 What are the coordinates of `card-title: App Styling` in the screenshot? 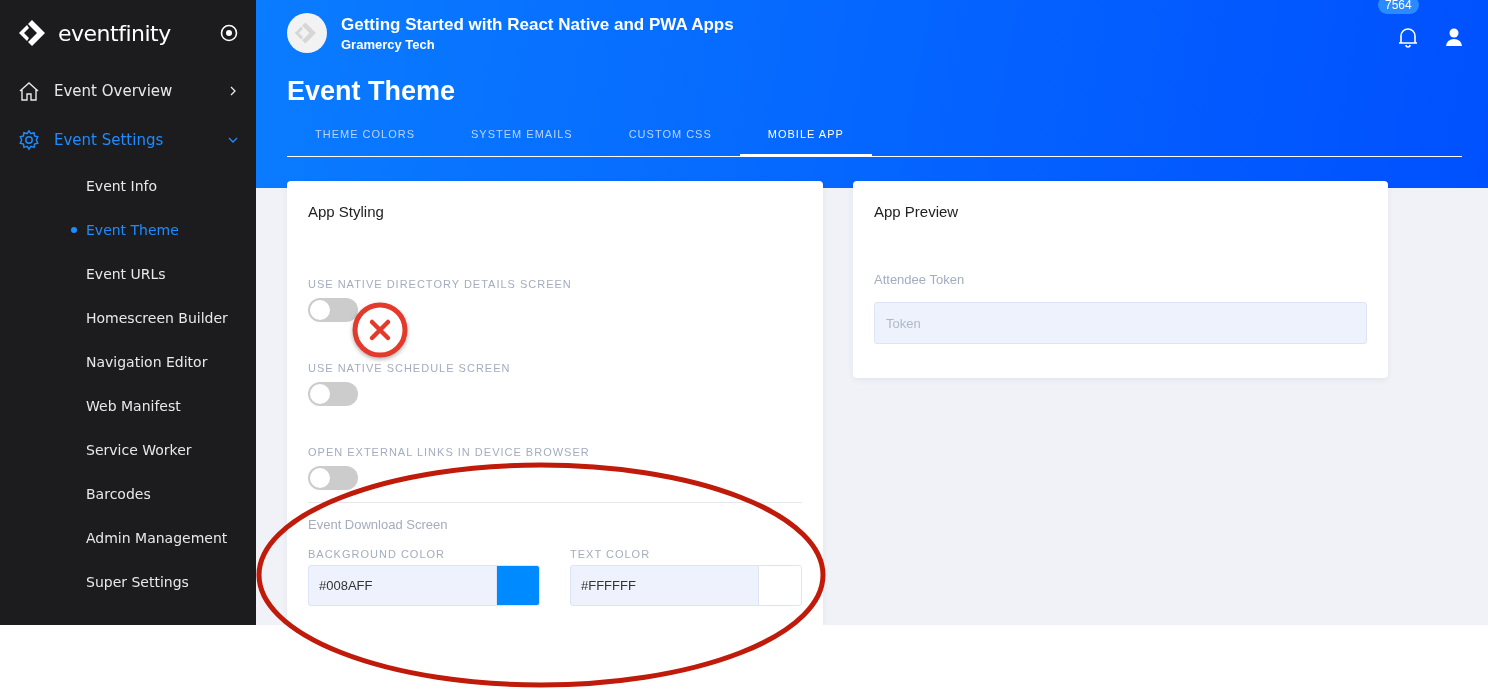 It's located at (346, 211).